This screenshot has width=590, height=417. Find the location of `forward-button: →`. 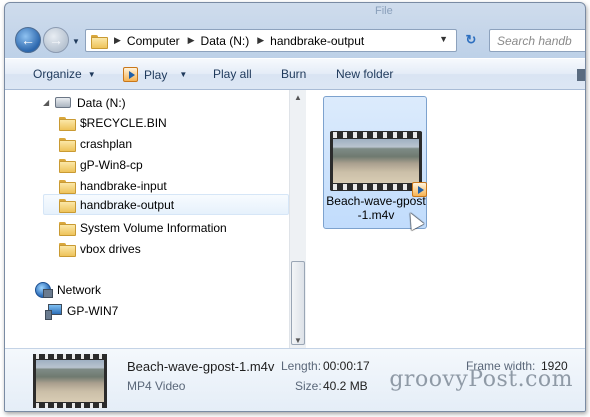

forward-button: → is located at coordinates (56, 40).